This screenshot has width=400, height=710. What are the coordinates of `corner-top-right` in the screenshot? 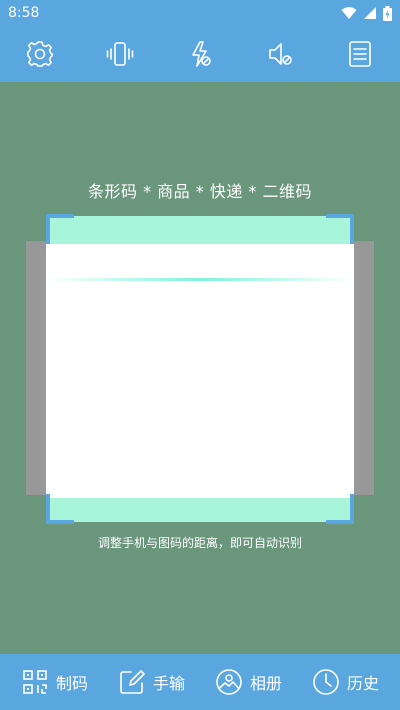 It's located at (340, 229).